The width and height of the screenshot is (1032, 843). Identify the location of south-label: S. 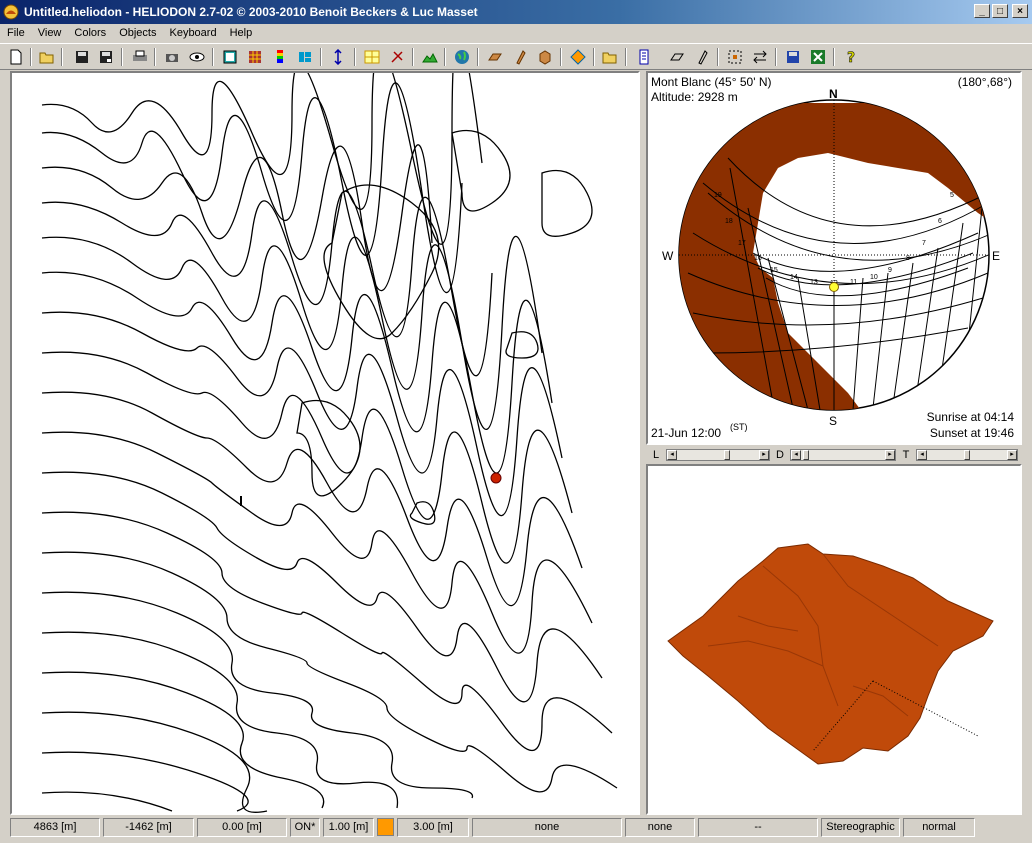
(833, 421).